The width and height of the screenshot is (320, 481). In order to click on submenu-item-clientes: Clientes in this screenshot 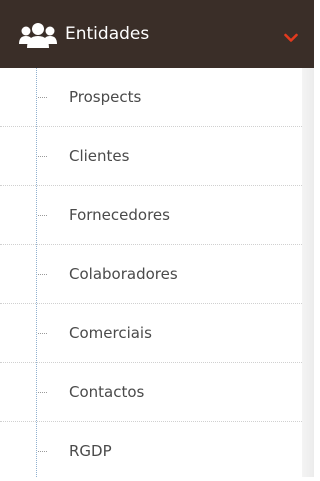, I will do `click(151, 156)`.